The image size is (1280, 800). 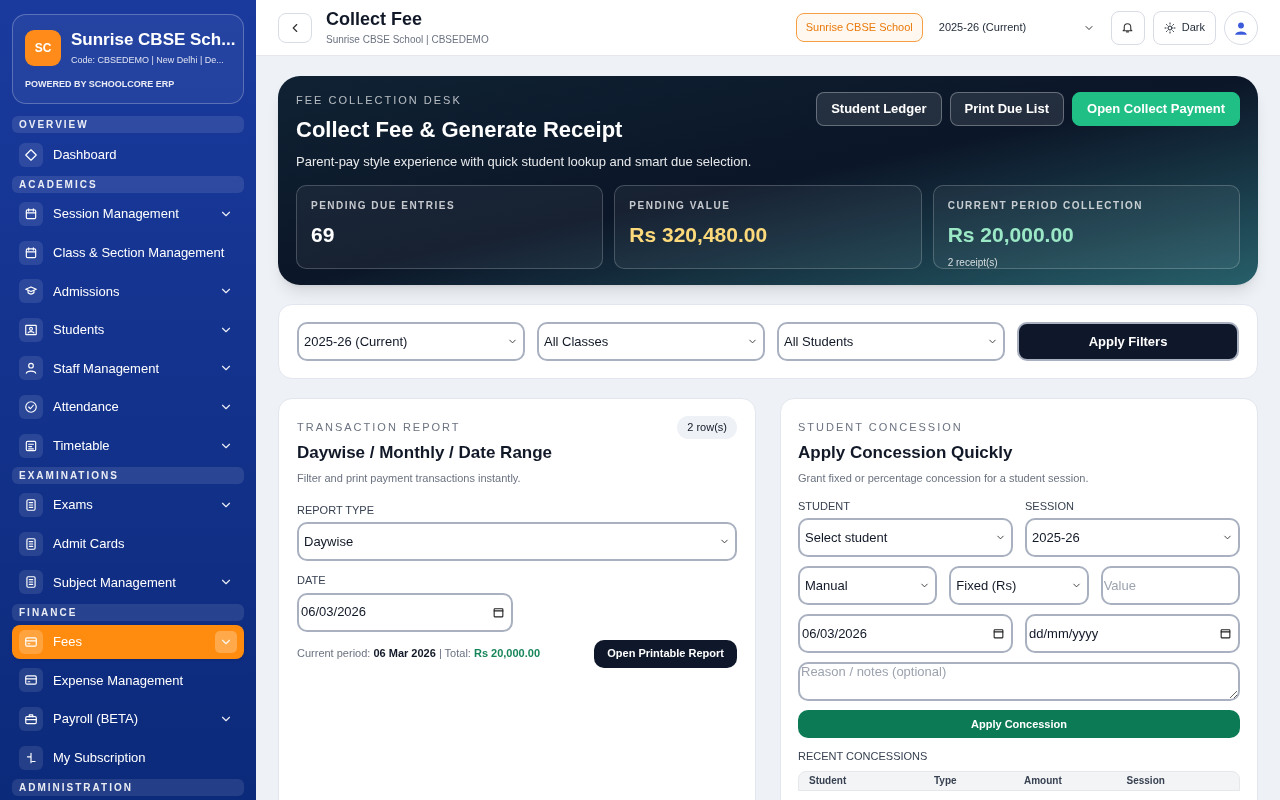 I want to click on sidebar-item: Session Management, so click(x=128, y=214).